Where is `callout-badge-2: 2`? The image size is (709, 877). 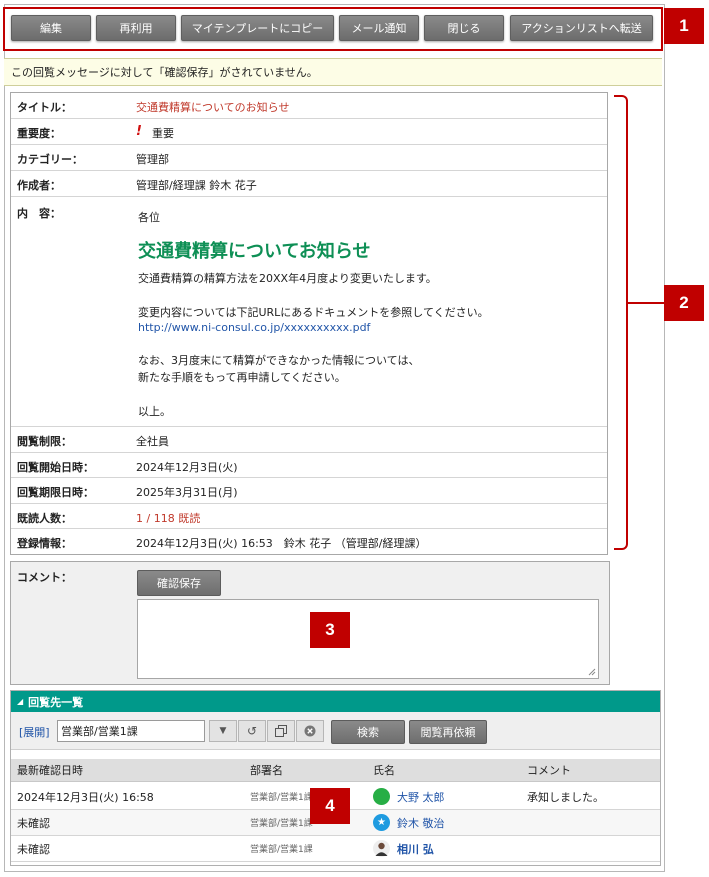 callout-badge-2: 2 is located at coordinates (684, 303).